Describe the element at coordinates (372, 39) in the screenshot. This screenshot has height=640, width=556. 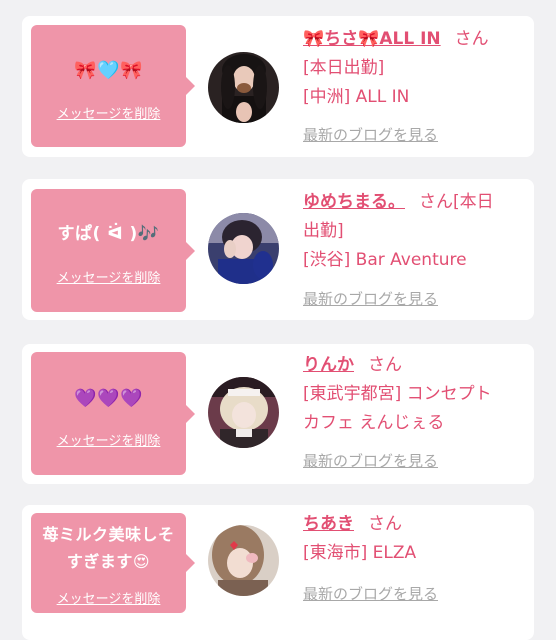
I see `cast-name-link: 🎀ちさ🎀ALL IN` at that location.